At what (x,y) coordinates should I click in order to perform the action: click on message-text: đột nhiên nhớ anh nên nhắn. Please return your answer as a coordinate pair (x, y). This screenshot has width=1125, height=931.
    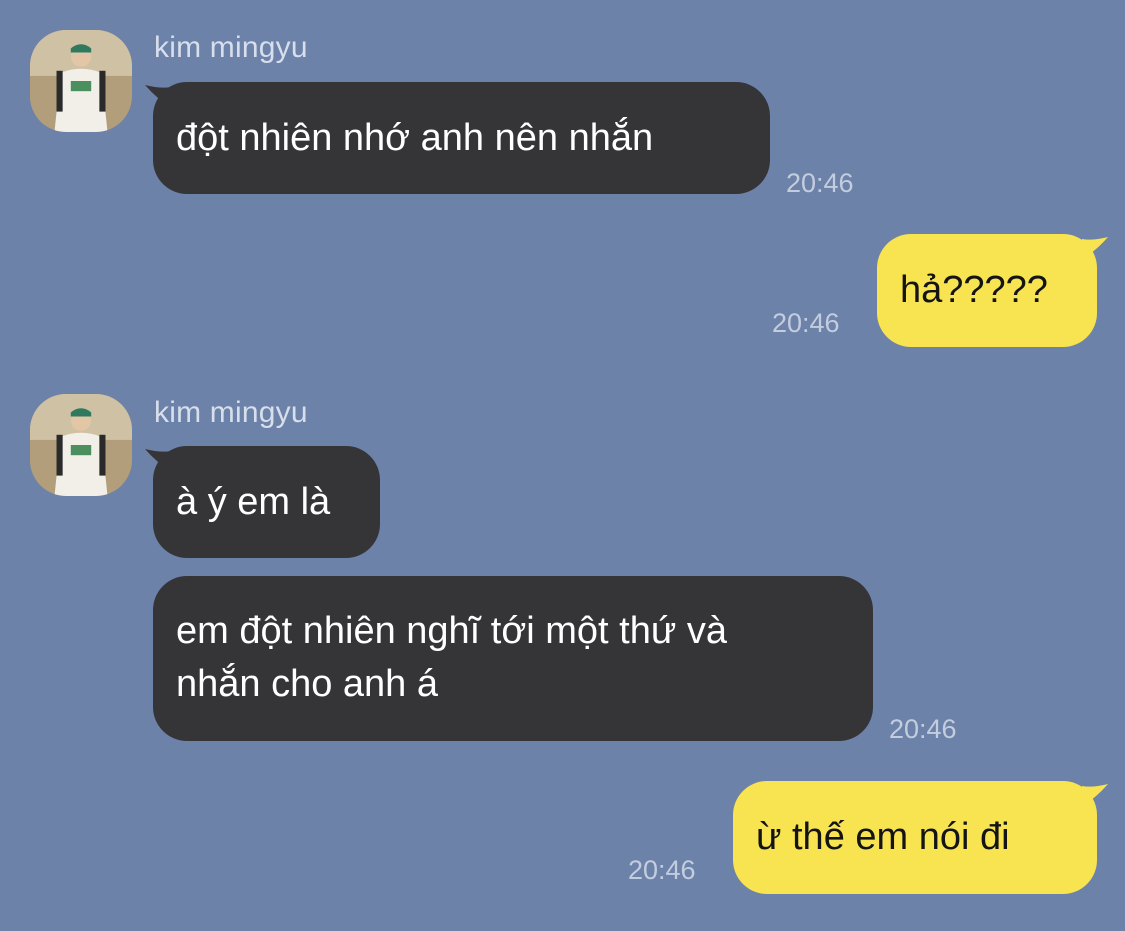
    Looking at the image, I should click on (415, 138).